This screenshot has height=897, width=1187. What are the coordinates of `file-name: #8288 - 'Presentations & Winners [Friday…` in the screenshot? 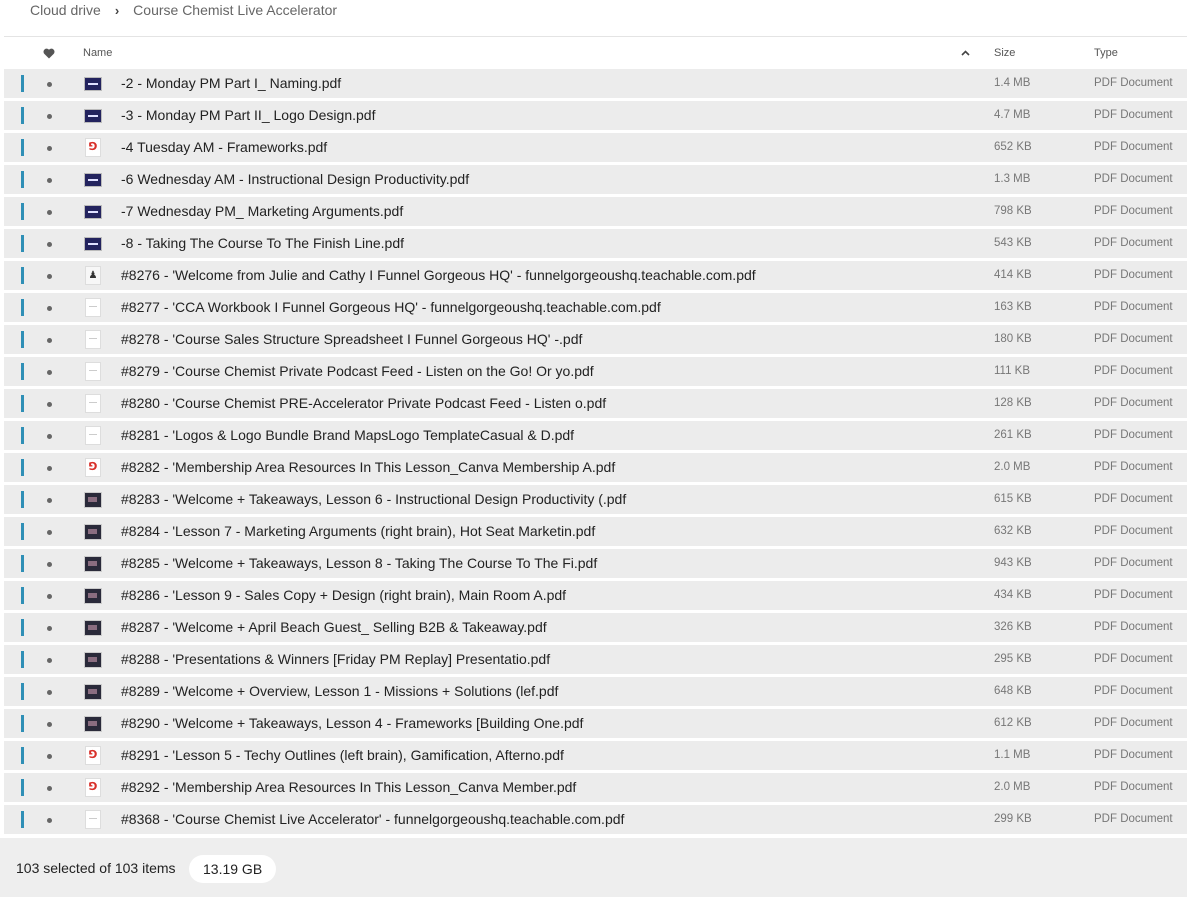 It's located at (335, 659).